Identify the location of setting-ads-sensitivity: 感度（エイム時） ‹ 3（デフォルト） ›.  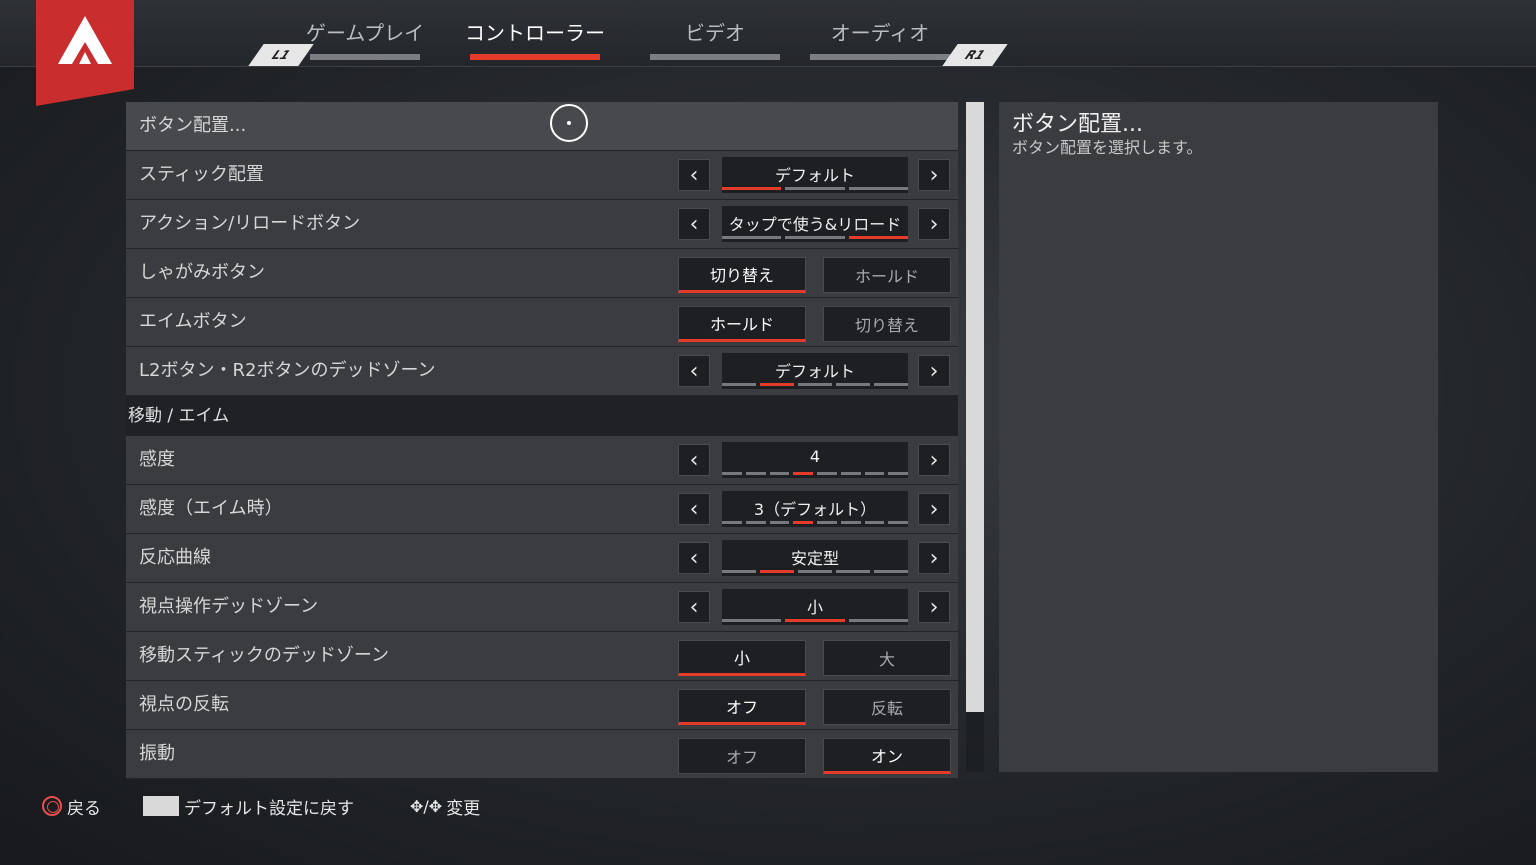
(542, 509).